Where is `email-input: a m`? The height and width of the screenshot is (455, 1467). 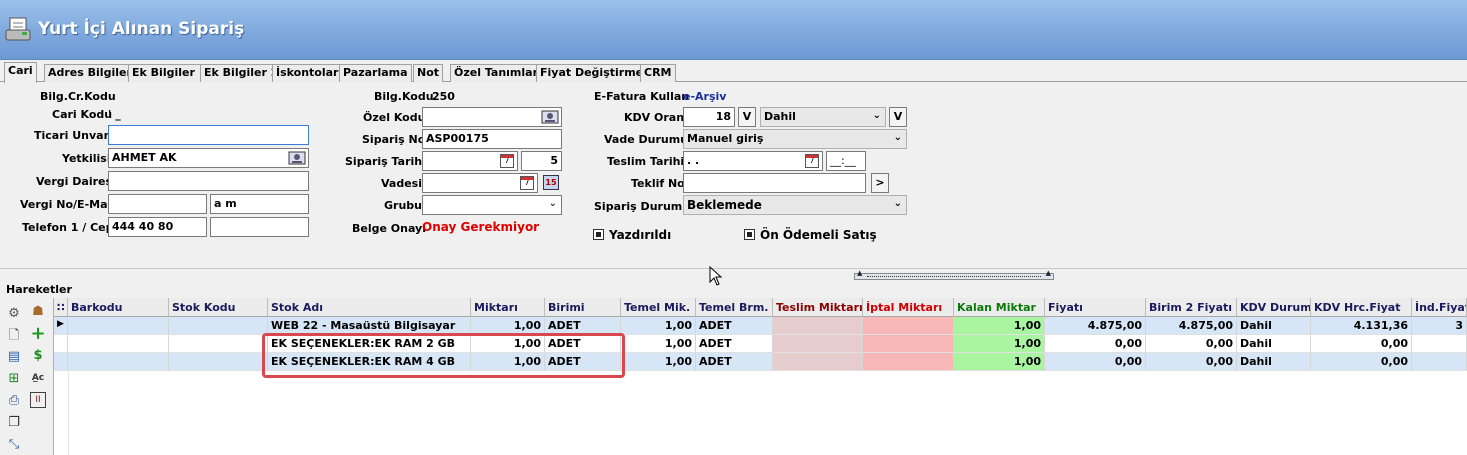
email-input: a m is located at coordinates (259, 204).